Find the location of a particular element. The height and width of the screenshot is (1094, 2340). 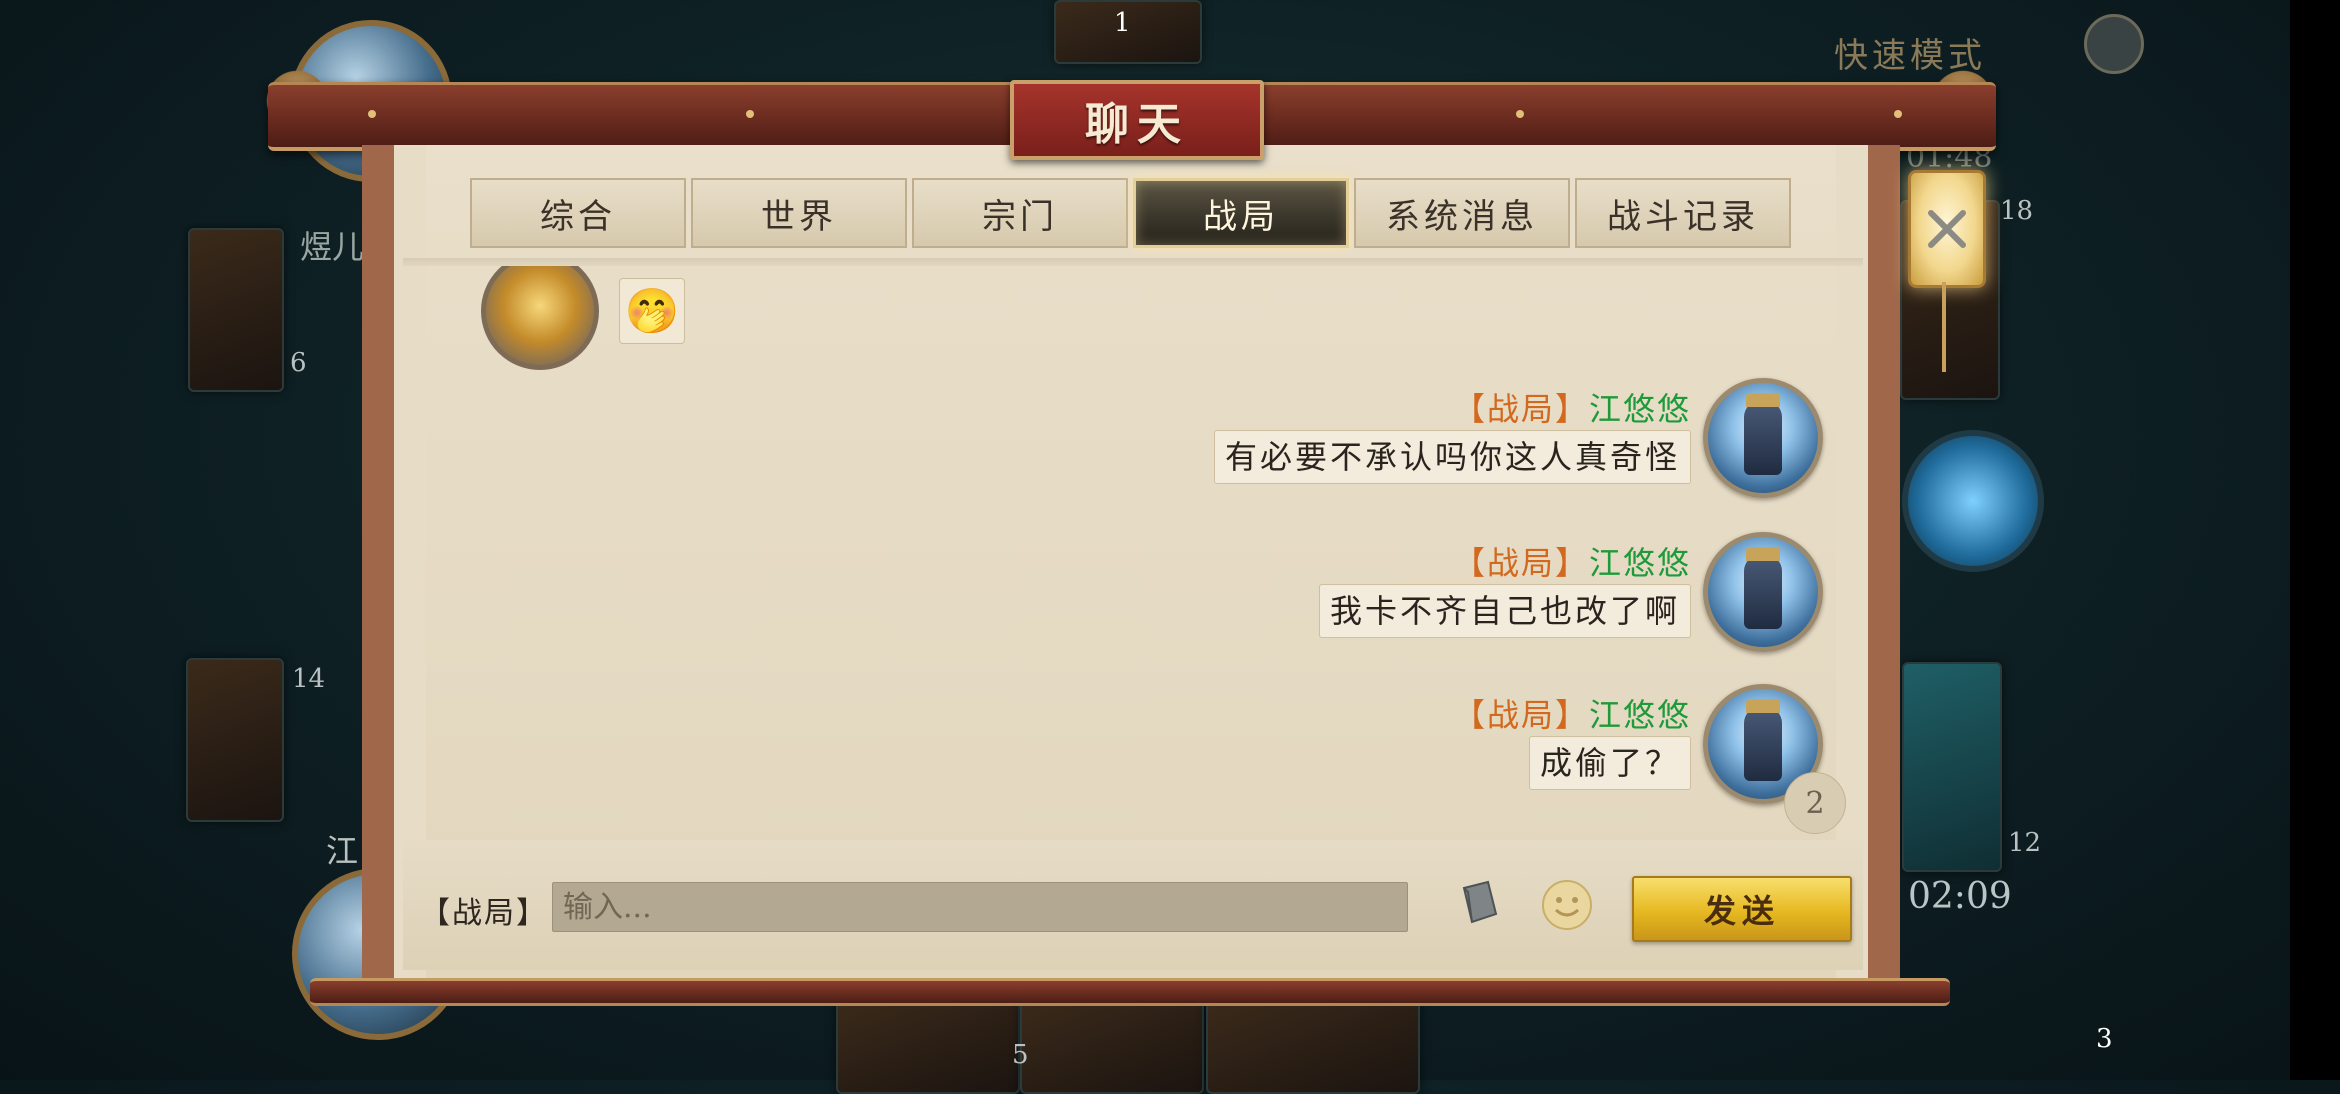

chat-tabs: 综合 世界 宗门 战局 系统消息 战斗记录 is located at coordinates (1133, 213).